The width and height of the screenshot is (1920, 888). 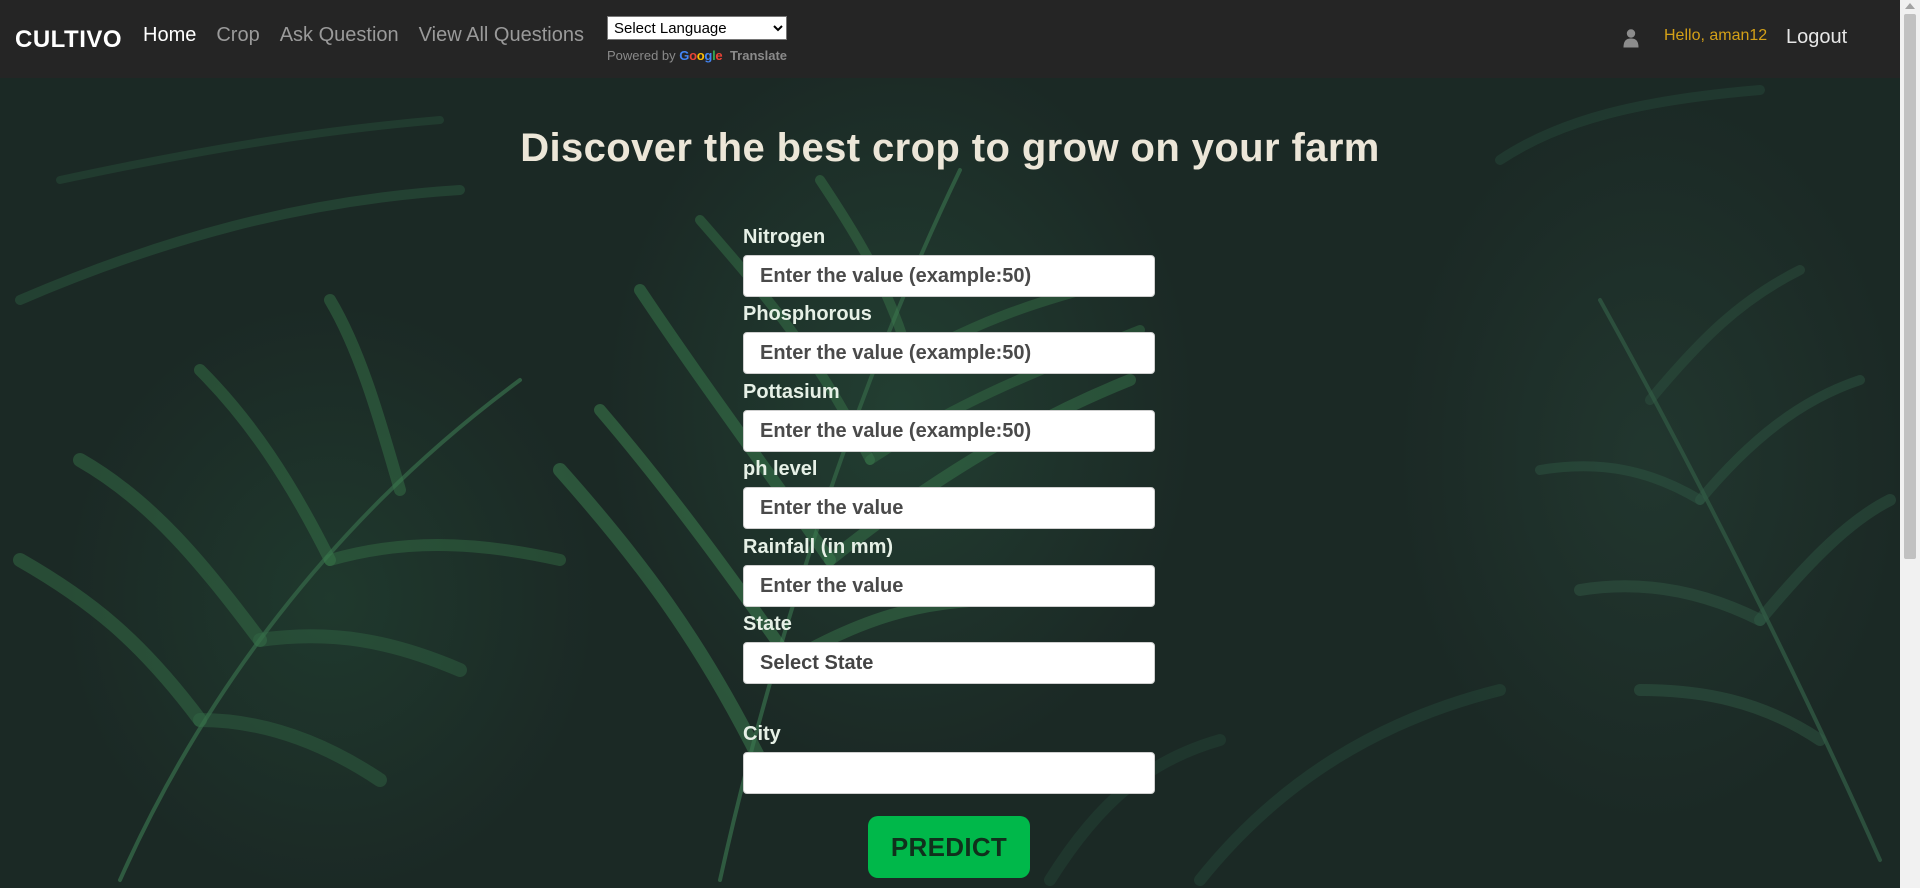 What do you see at coordinates (817, 662) in the screenshot?
I see `state-select-value: Select State` at bounding box center [817, 662].